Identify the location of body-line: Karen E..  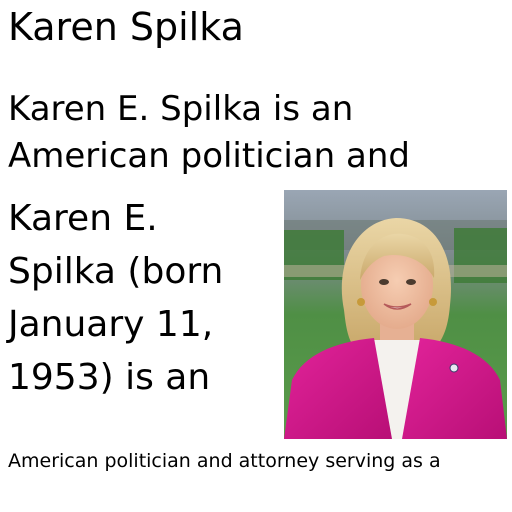
(83, 218).